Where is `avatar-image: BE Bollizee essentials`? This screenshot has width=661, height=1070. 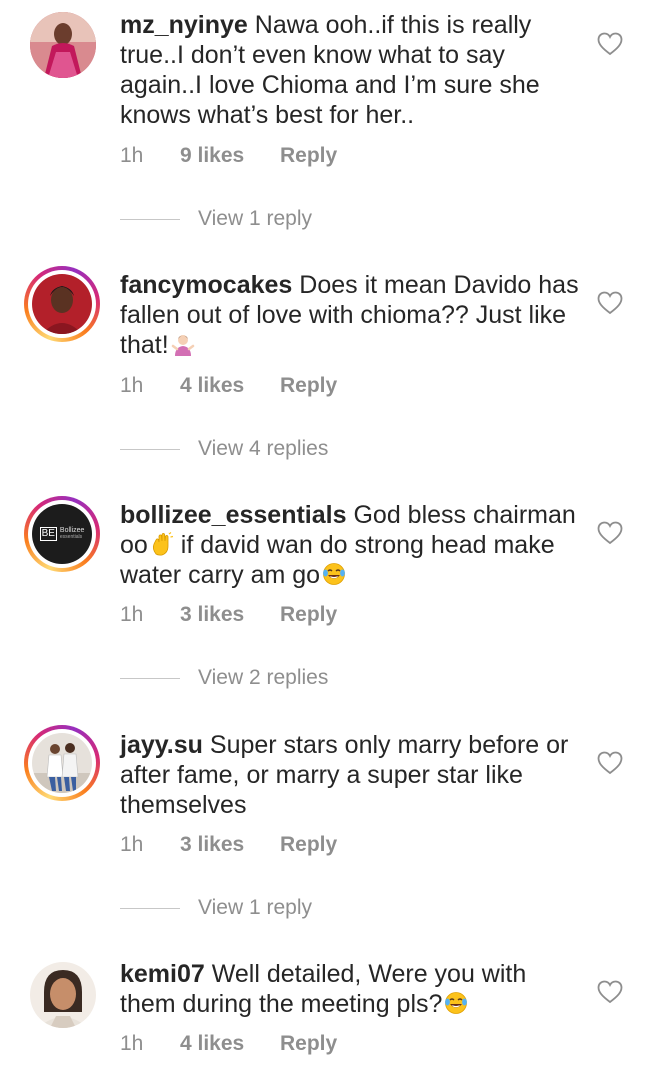 avatar-image: BE Bollizee essentials is located at coordinates (62, 534).